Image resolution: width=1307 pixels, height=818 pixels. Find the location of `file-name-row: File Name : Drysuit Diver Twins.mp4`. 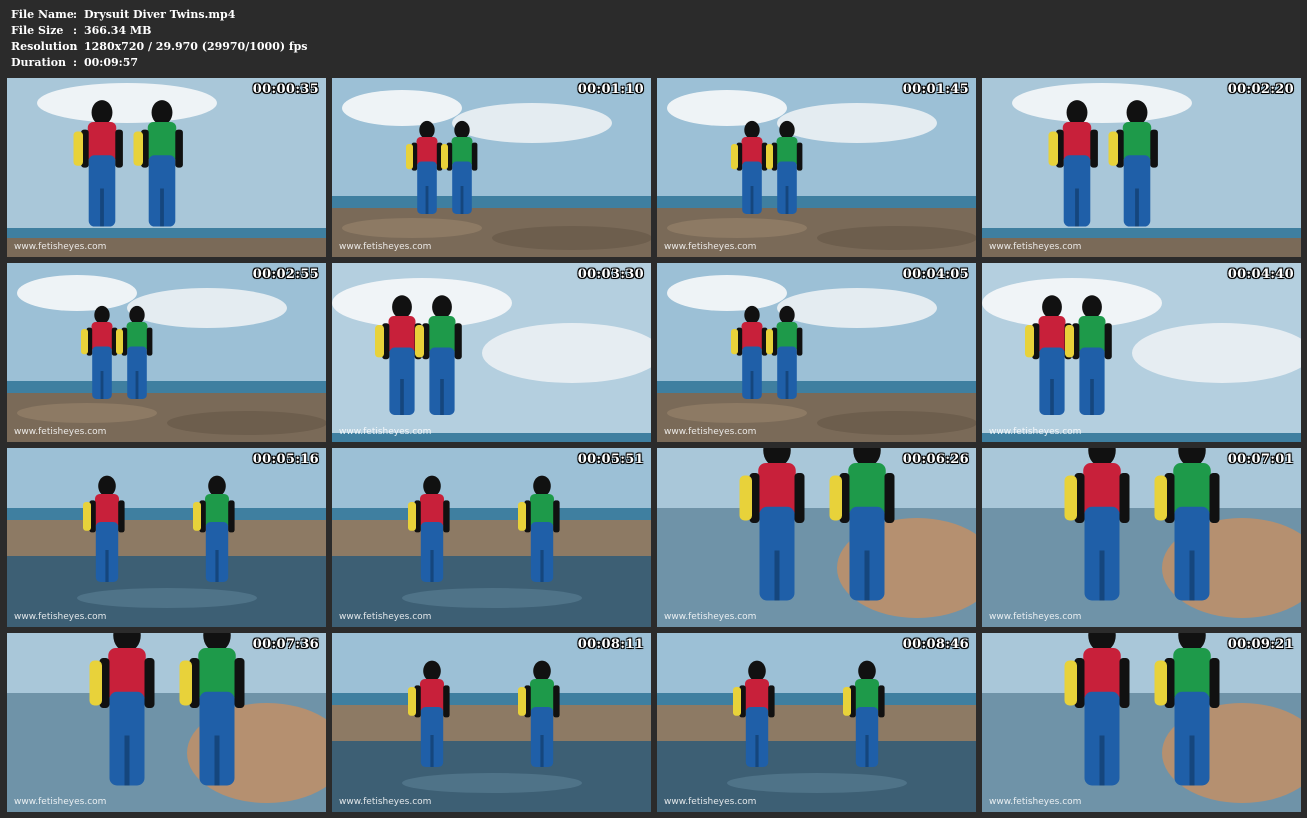

file-name-row: File Name : Drysuit Diver Twins.mp4 is located at coordinates (159, 15).